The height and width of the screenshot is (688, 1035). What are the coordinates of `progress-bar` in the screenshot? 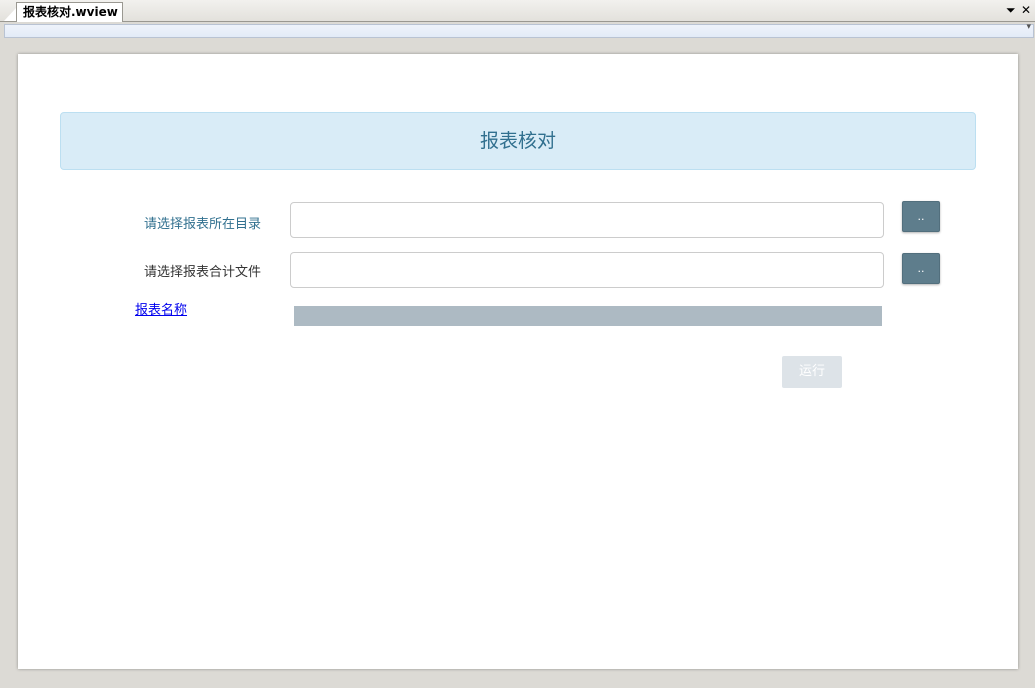 It's located at (588, 316).